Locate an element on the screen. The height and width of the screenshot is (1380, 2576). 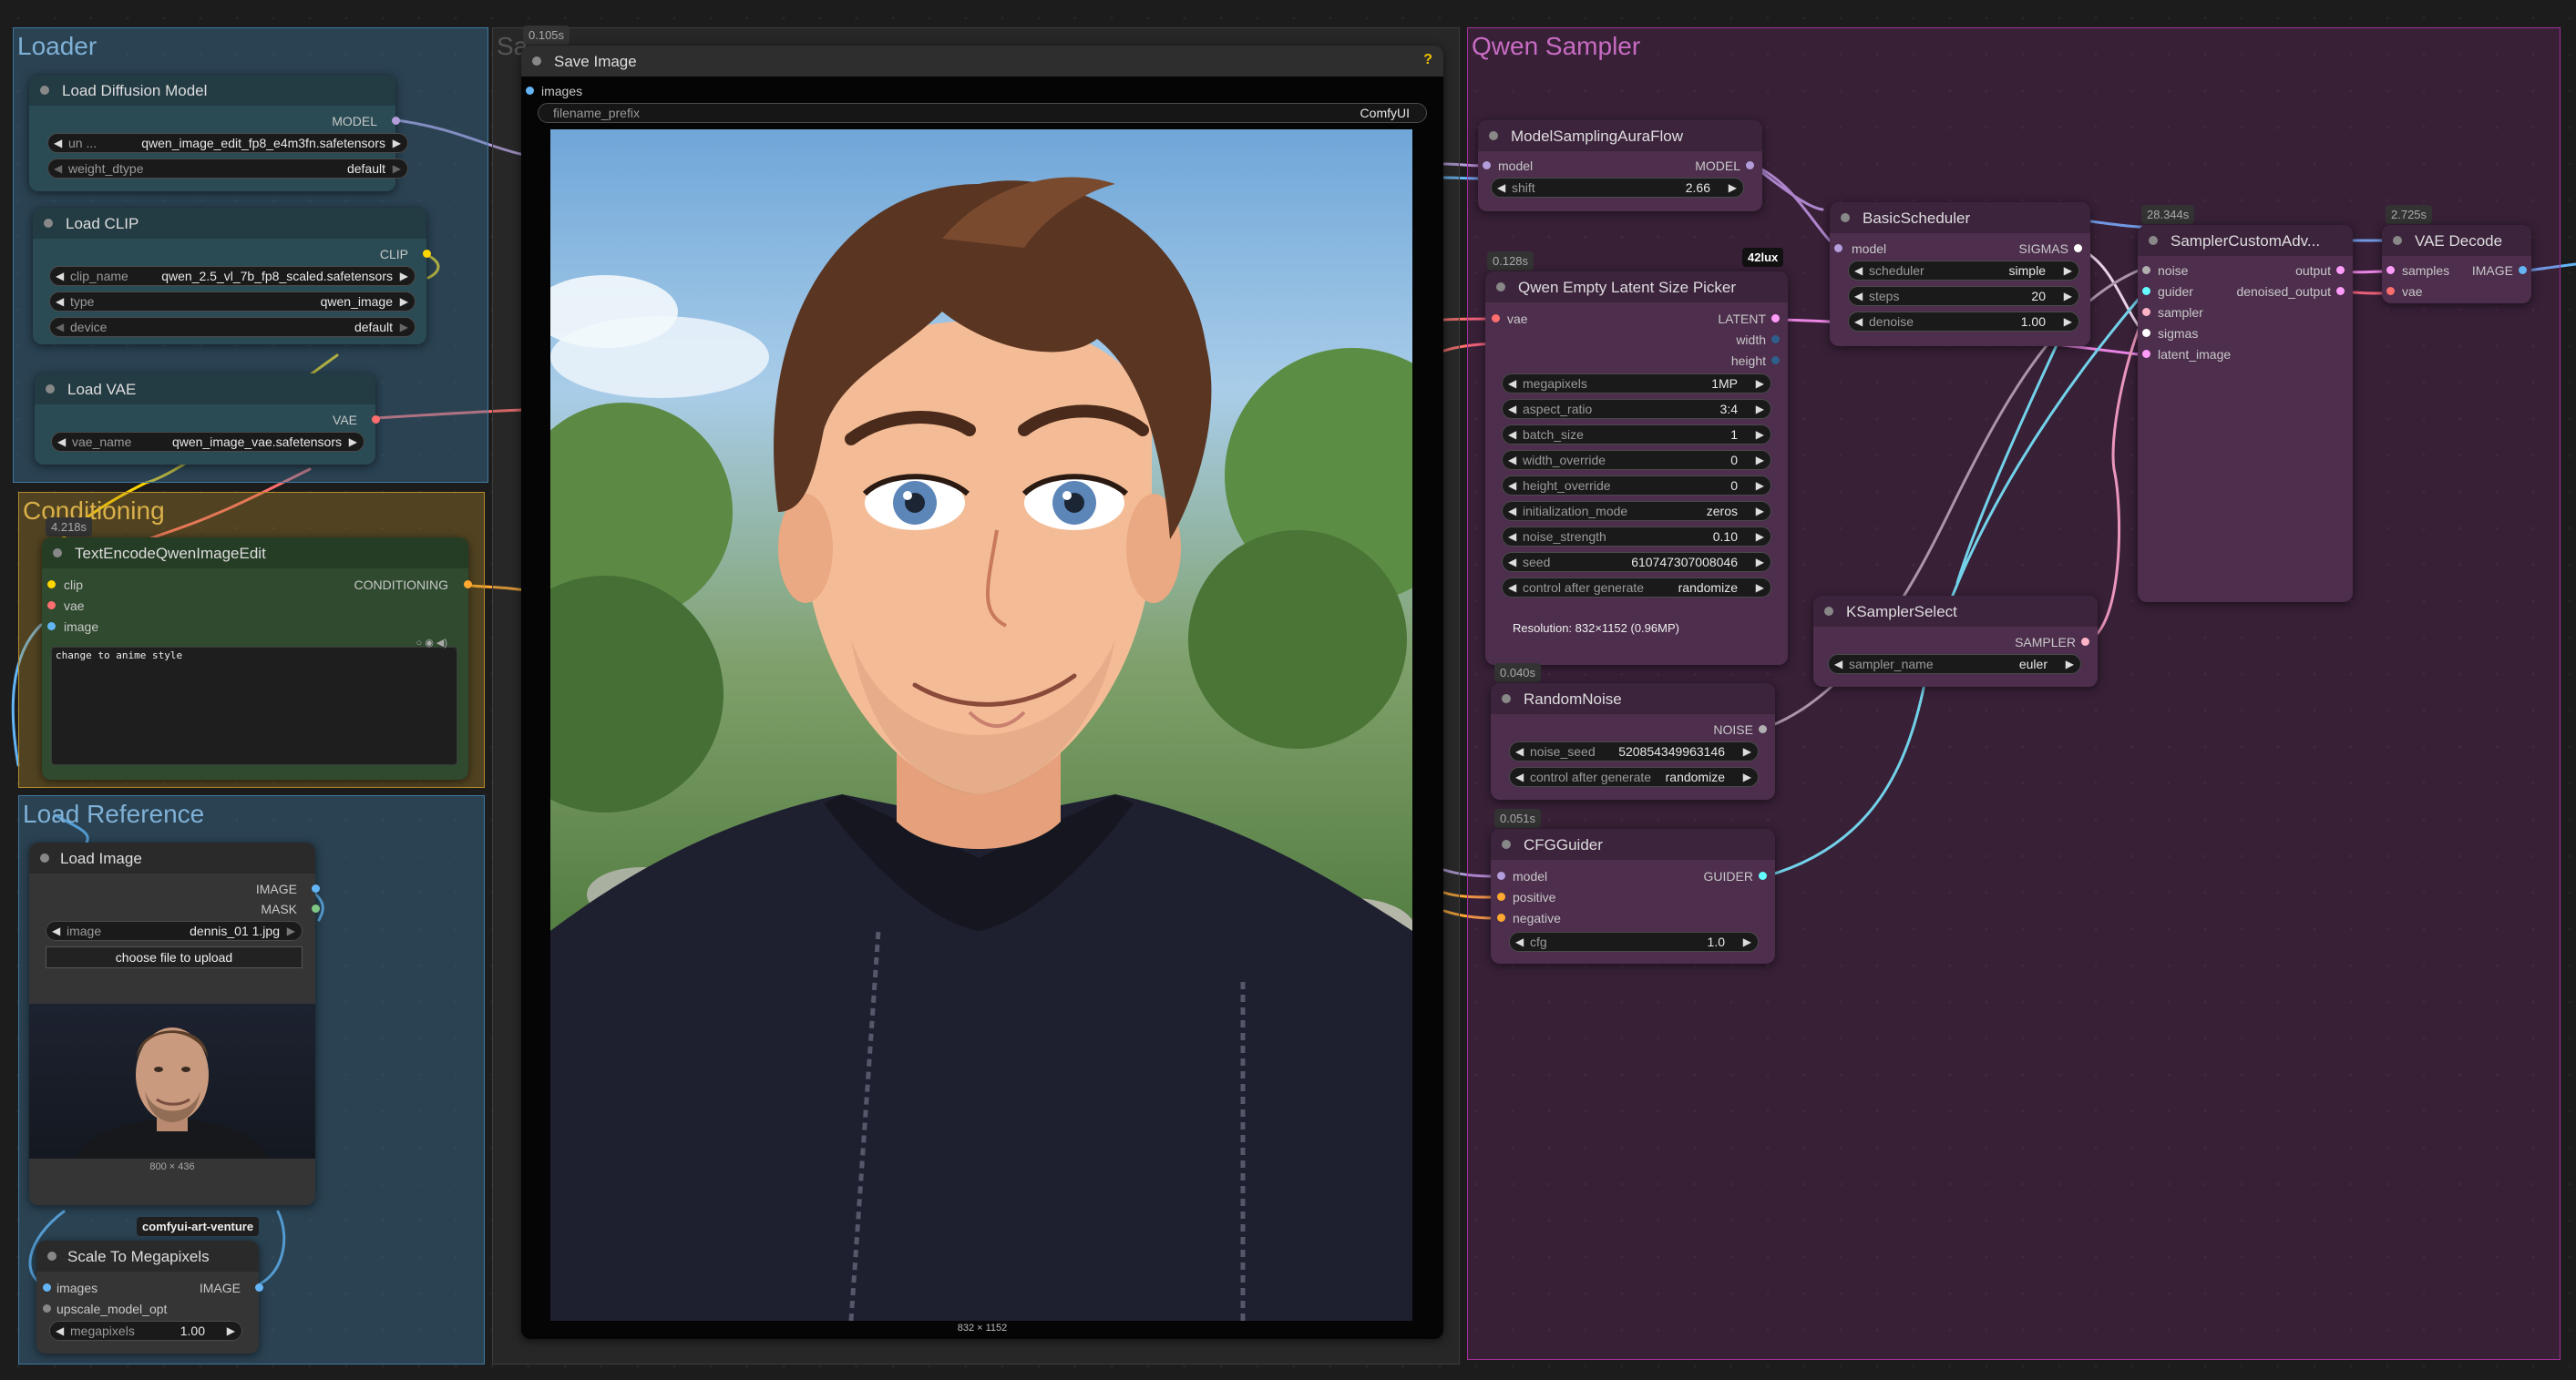
noise-seed-widget: ◀ noise_seed 520854349963146 ▶ is located at coordinates (1634, 752).